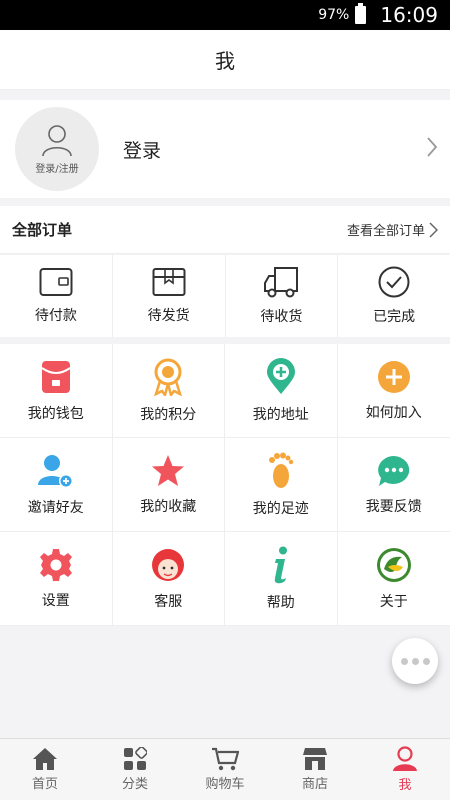  Describe the element at coordinates (55, 507) in the screenshot. I see `menu-label: 邀请好友` at that location.